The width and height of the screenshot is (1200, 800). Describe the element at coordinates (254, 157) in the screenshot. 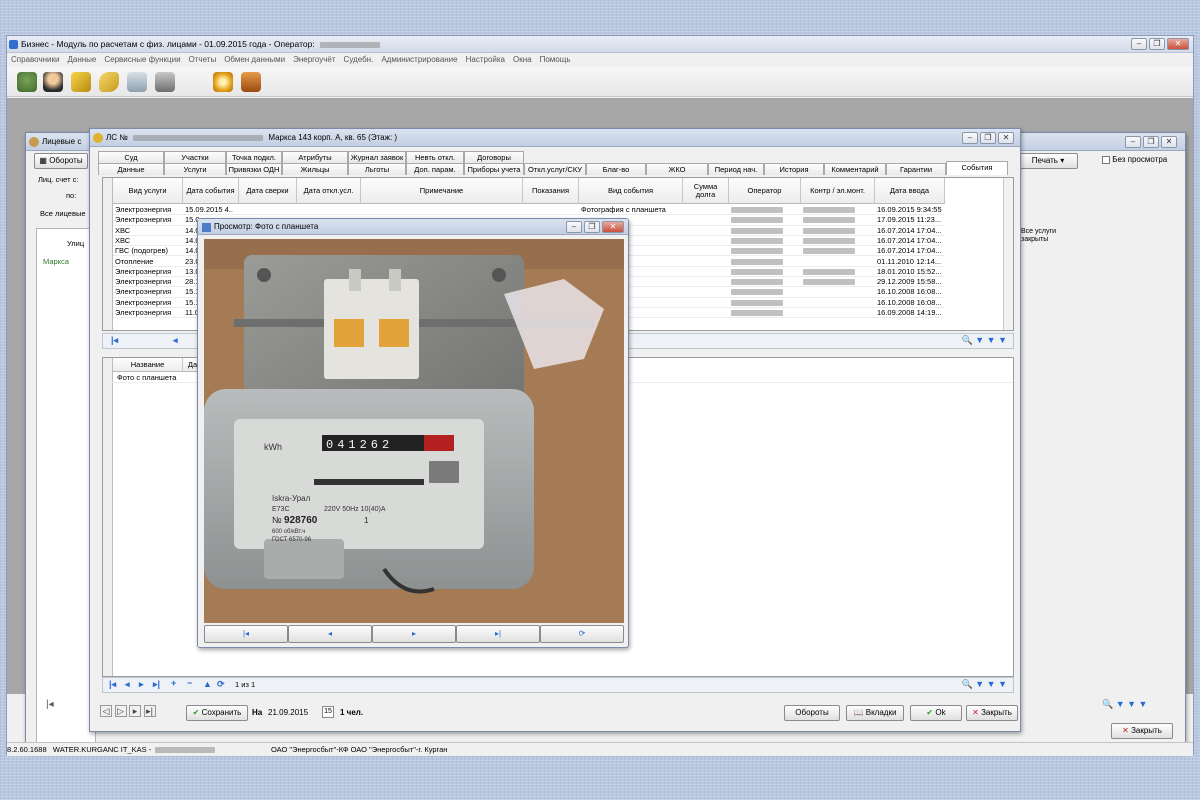

I see `tab-connection-point: Точка подкл.` at that location.